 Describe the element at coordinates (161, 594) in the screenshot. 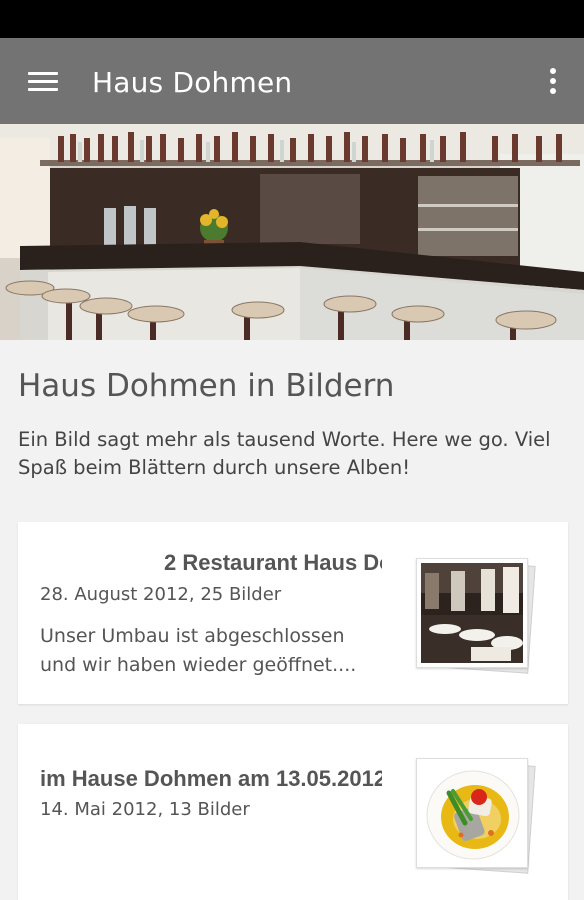

I see `album-meta: 28. August 2012, 25 Bilder` at that location.